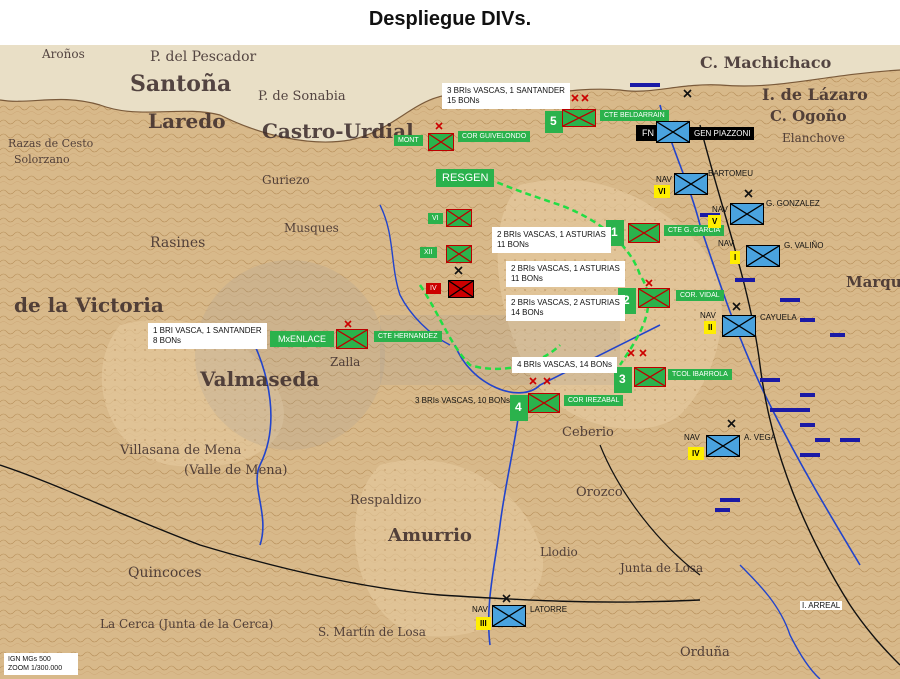  Describe the element at coordinates (461, 289) in the screenshot. I see `unit-iv-symbol` at that location.